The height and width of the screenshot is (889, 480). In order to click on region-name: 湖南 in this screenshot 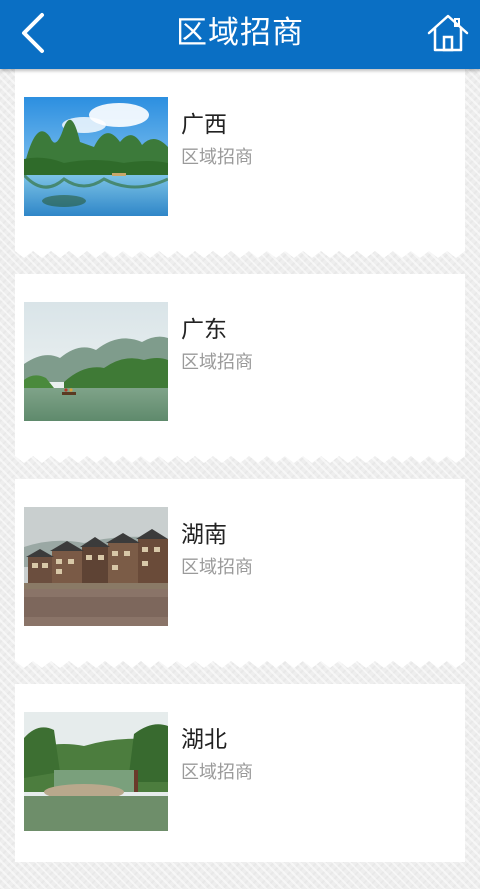, I will do `click(204, 535)`.